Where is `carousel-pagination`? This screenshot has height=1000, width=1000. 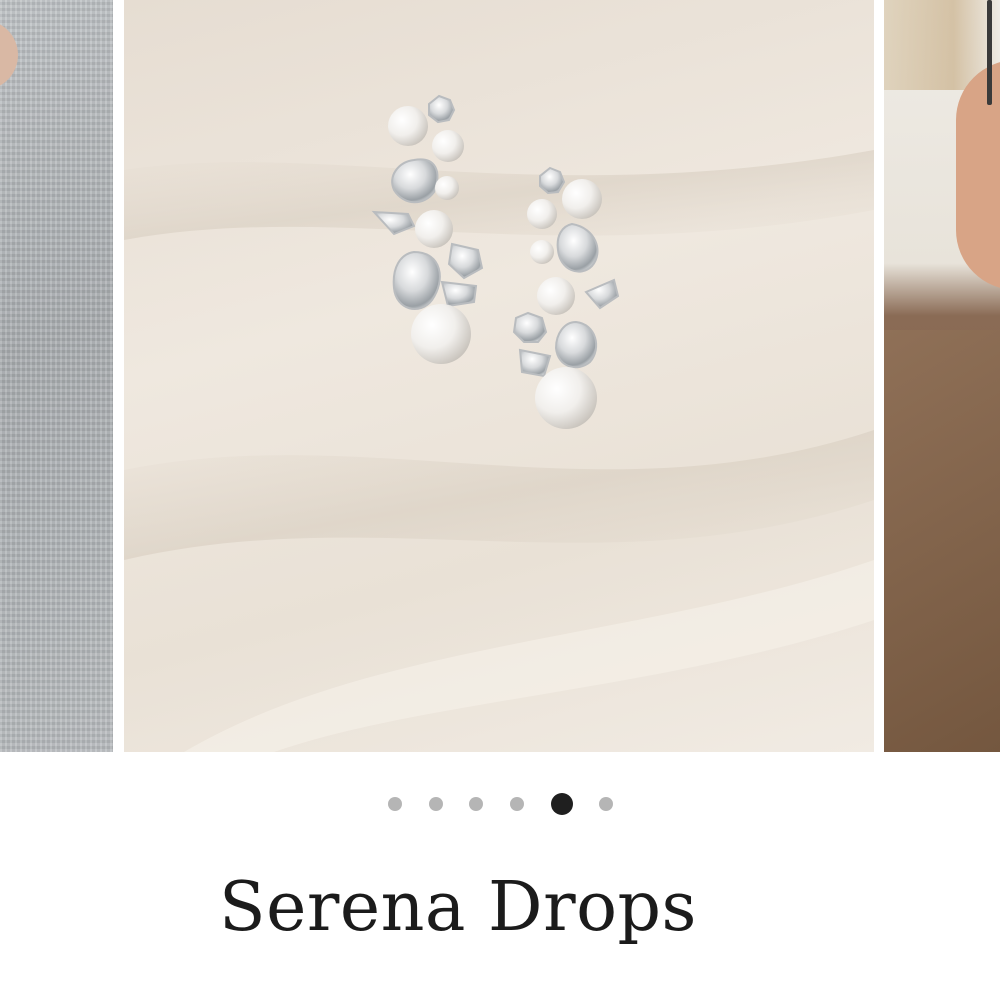 carousel-pagination is located at coordinates (500, 804).